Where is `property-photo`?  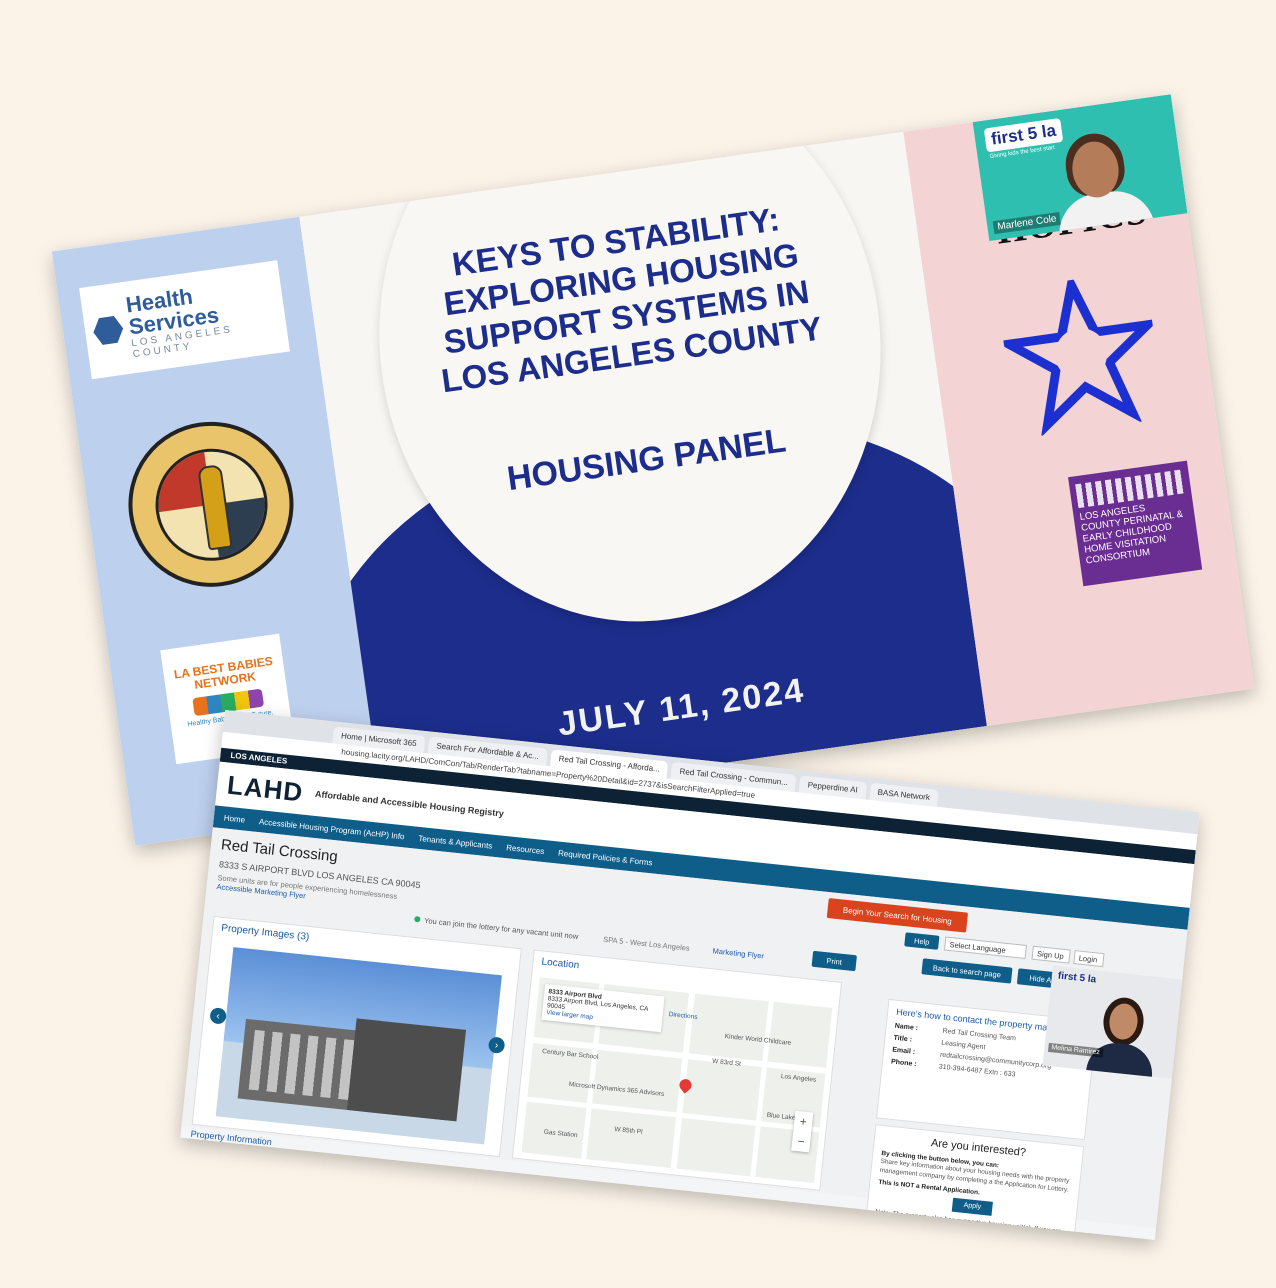
property-photo is located at coordinates (358, 1046).